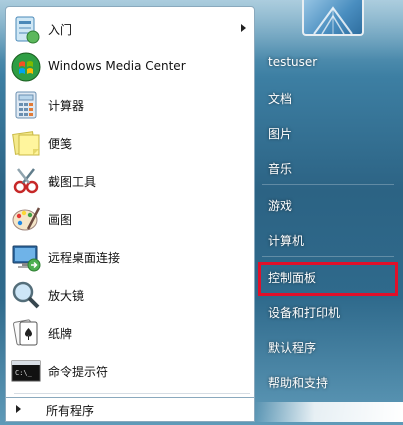 This screenshot has width=403, height=425. Describe the element at coordinates (329, 412) in the screenshot. I see `watermark` at that location.